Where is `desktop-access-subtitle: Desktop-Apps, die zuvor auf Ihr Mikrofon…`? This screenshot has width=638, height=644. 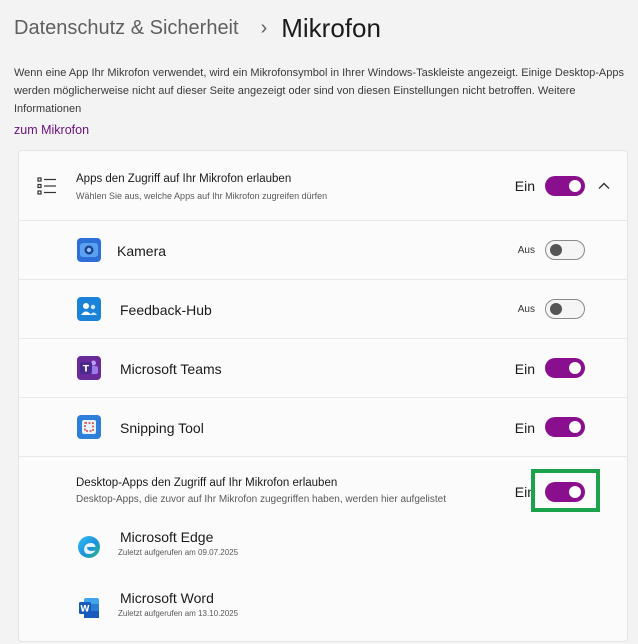
desktop-access-subtitle: Desktop-Apps, die zuvor auf Ihr Mikrofon… is located at coordinates (261, 499).